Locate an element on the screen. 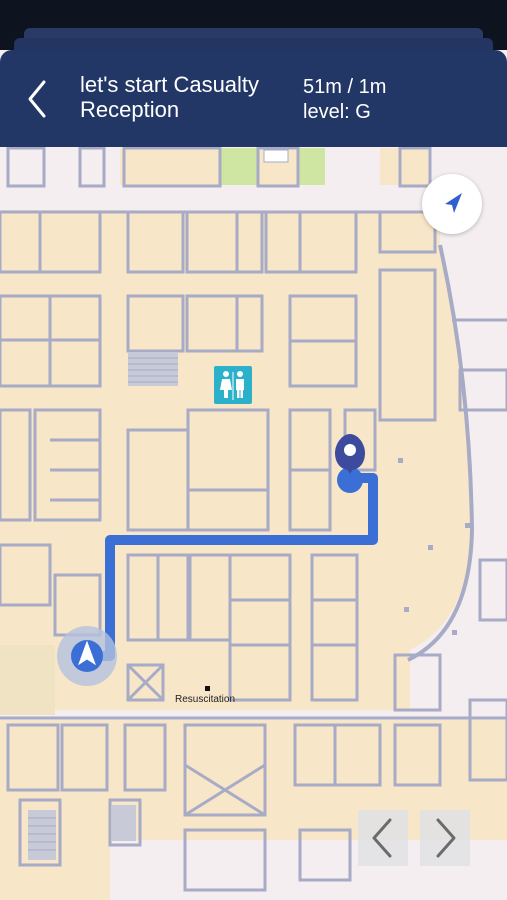 The image size is (507, 900). navigation-arrow-icon is located at coordinates (87, 656).